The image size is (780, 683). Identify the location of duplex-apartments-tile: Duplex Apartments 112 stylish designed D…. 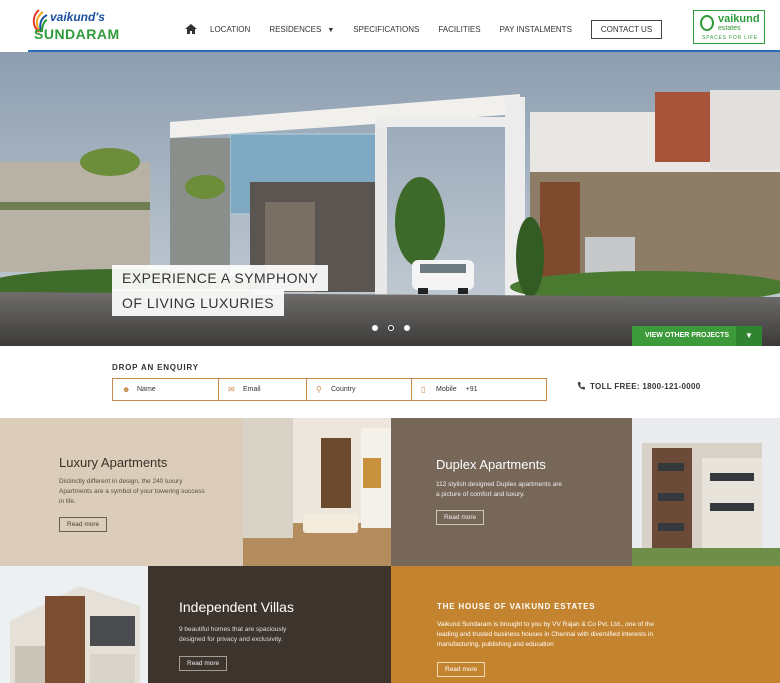
(511, 492).